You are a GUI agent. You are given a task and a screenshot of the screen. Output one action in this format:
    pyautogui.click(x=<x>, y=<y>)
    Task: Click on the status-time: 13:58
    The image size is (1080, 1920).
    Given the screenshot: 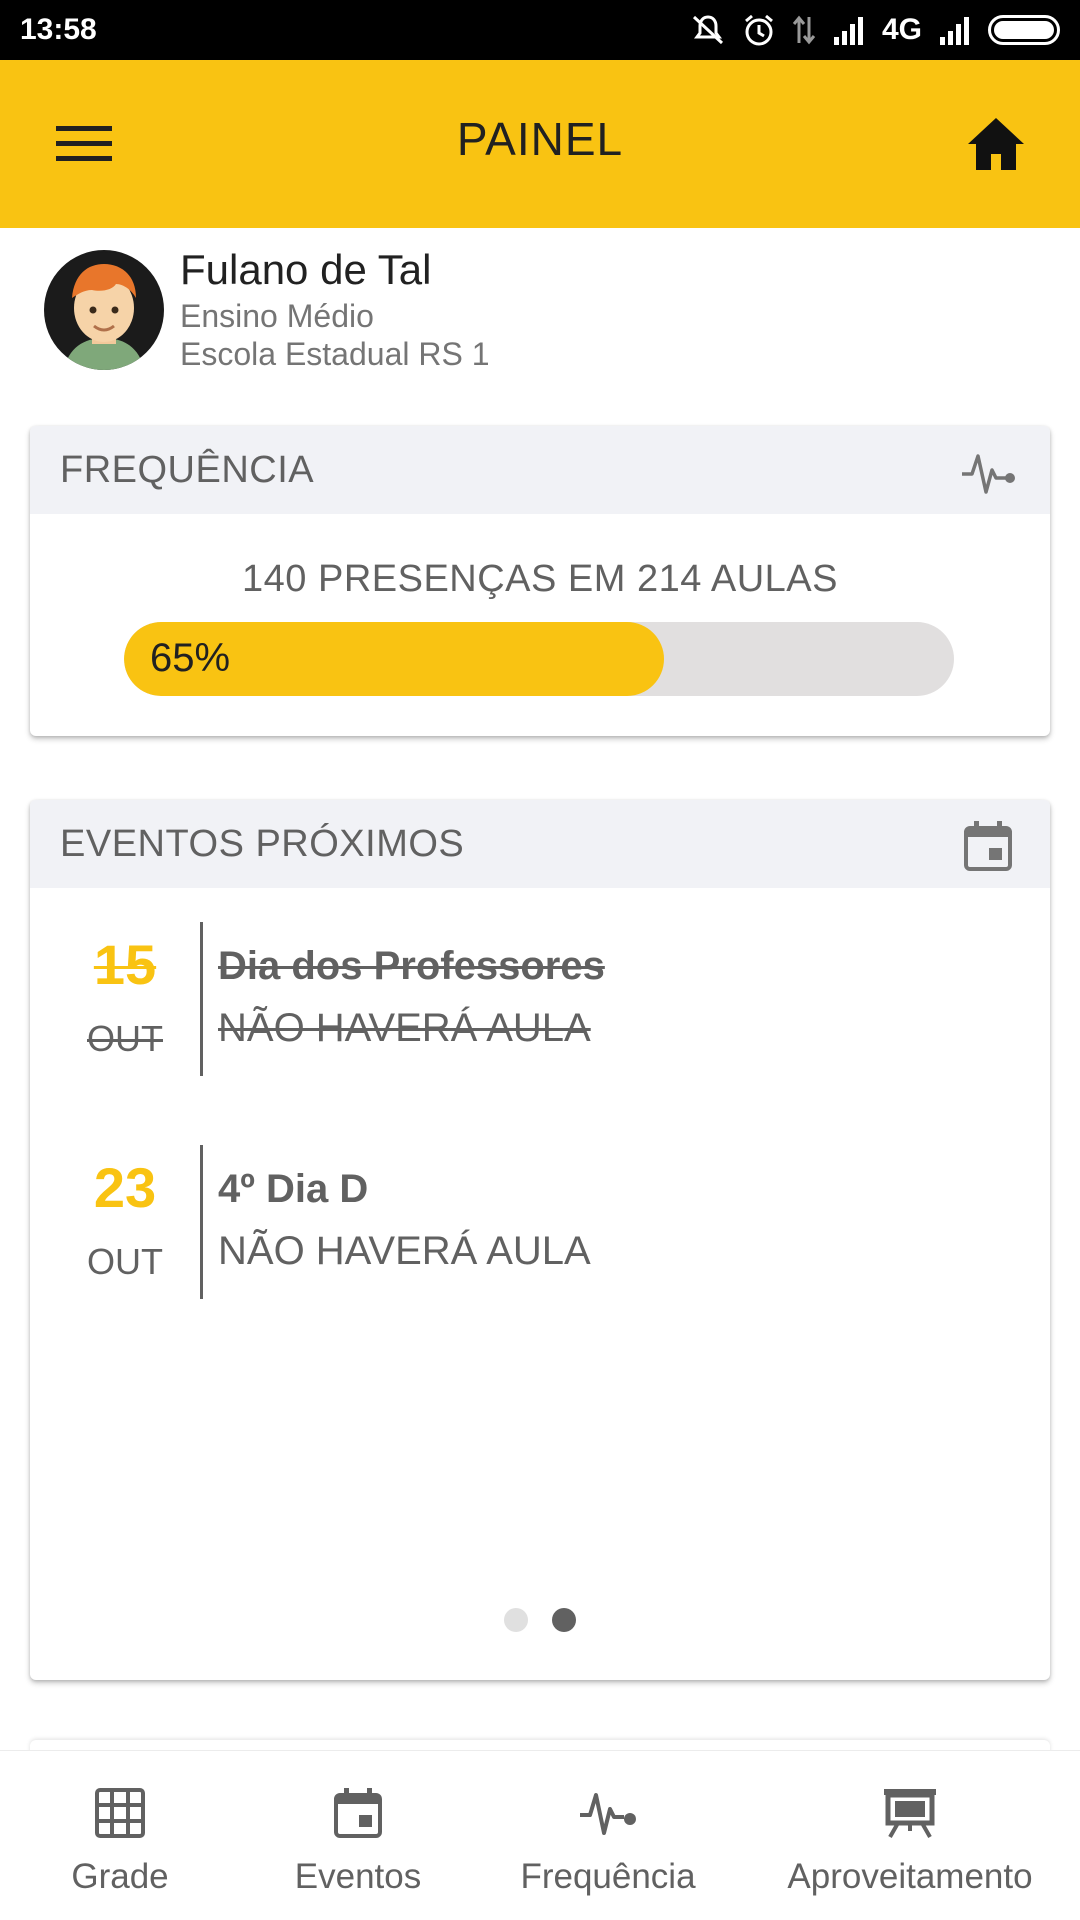 What is the action you would take?
    pyautogui.click(x=58, y=29)
    